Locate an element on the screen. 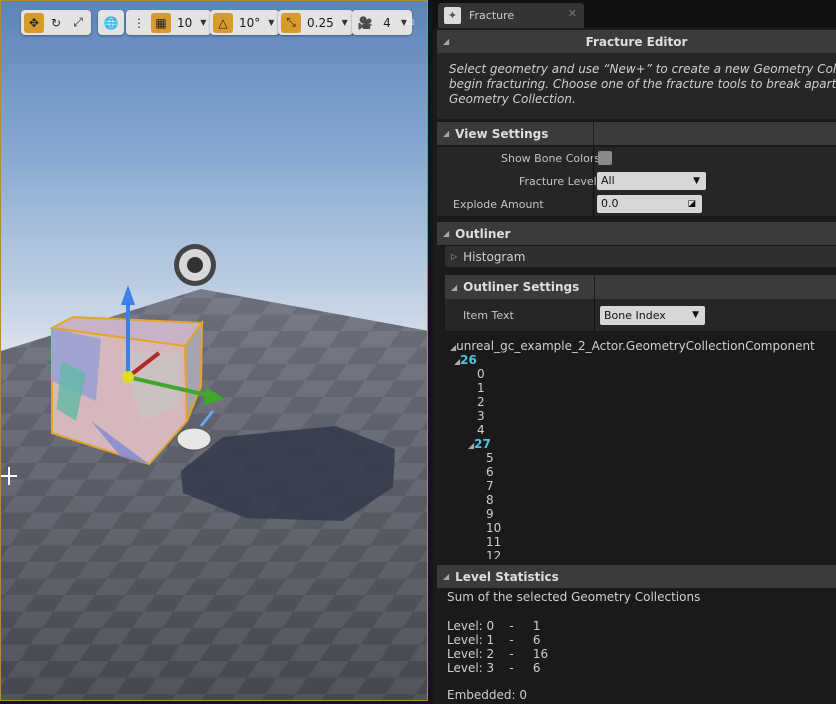  fracture-level-row: Fracture Level All ▼ is located at coordinates (636, 181).